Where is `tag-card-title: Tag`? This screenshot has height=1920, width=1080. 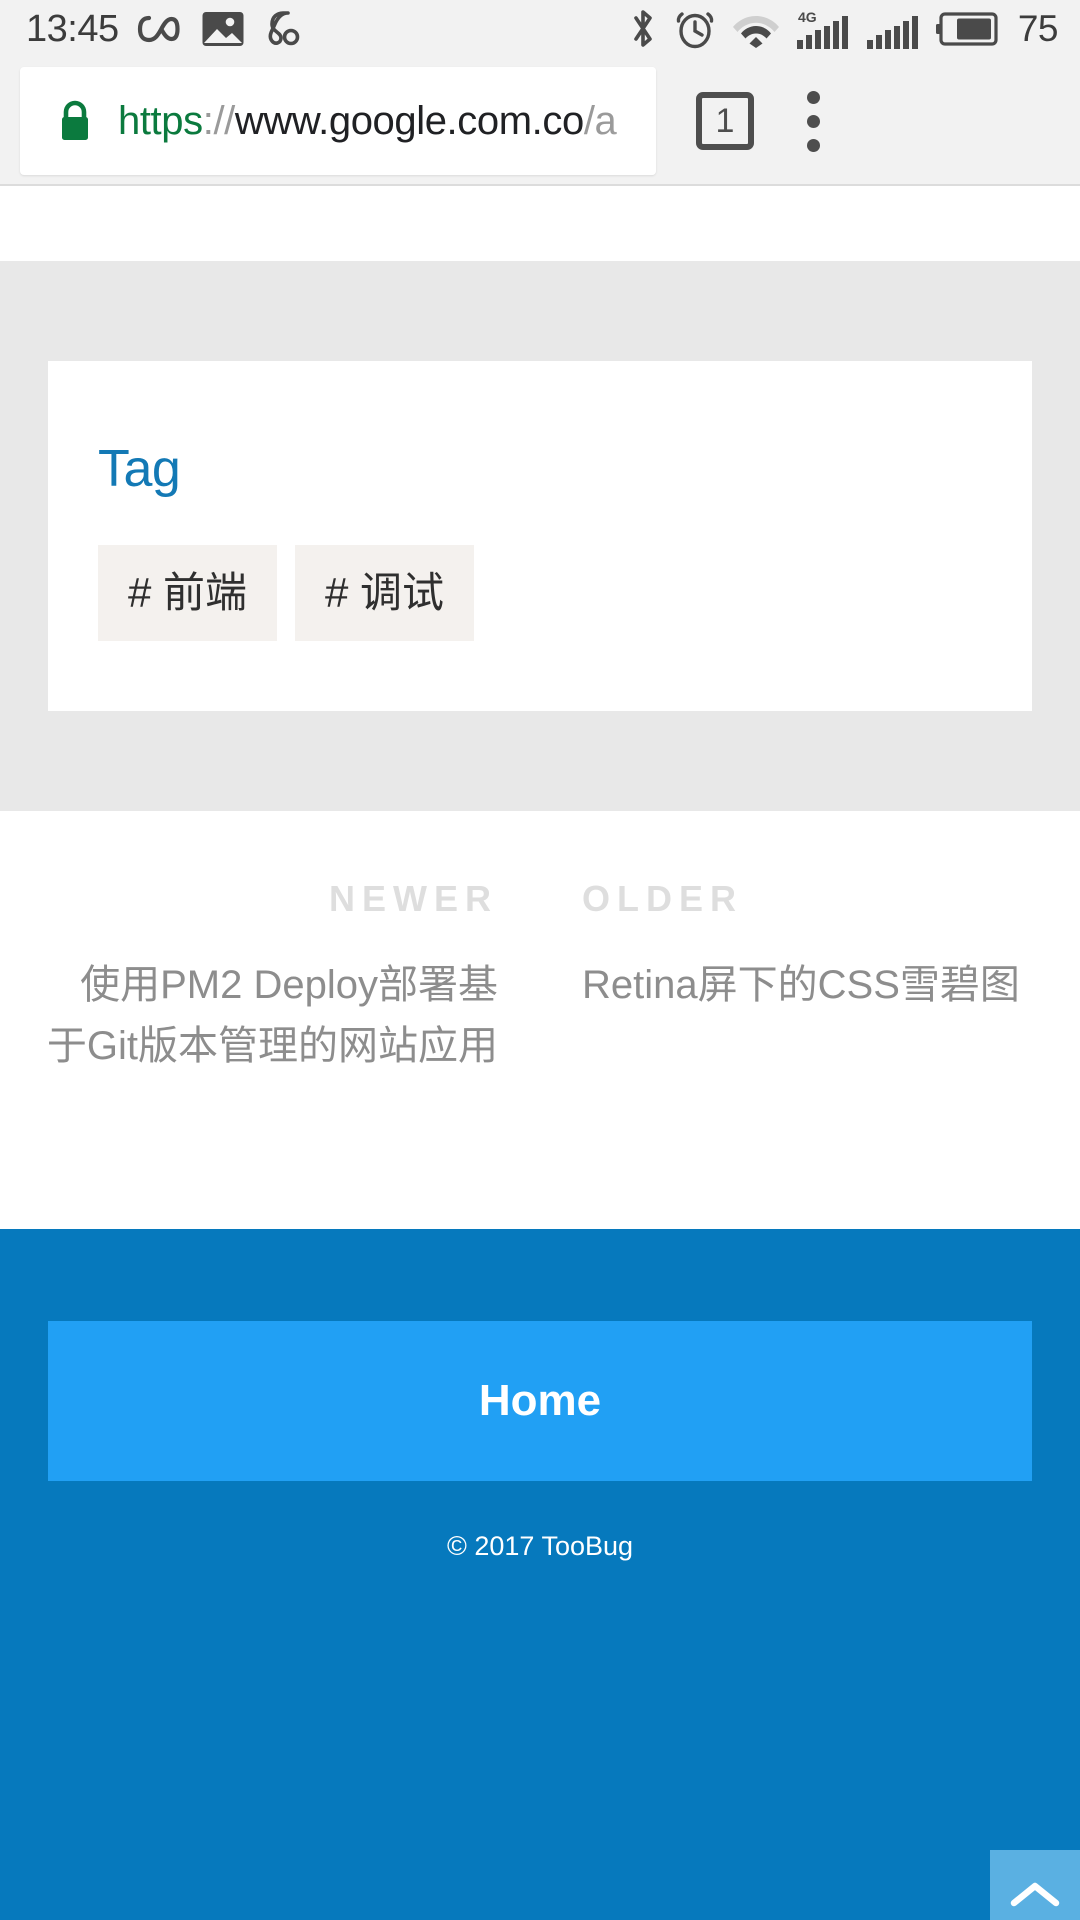 tag-card-title: Tag is located at coordinates (139, 469).